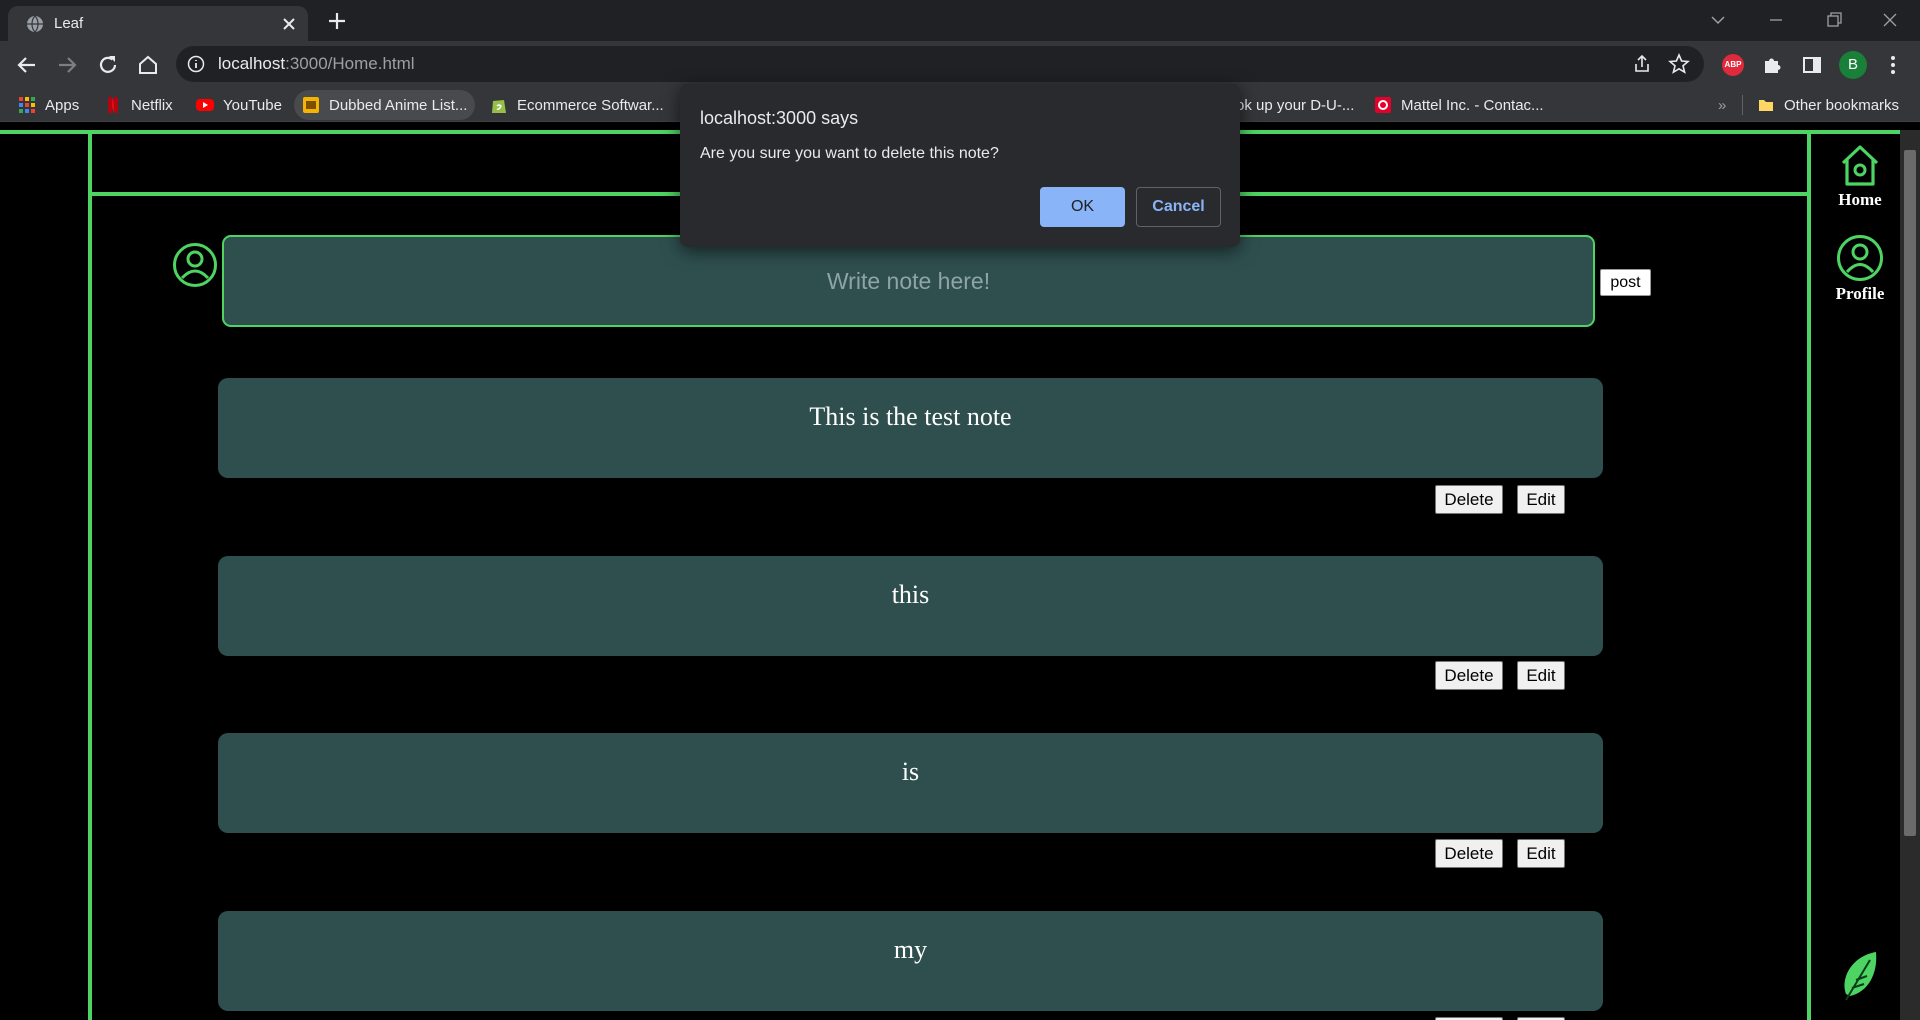 The height and width of the screenshot is (1020, 1920). I want to click on leaf-logo-icon, so click(1860, 976).